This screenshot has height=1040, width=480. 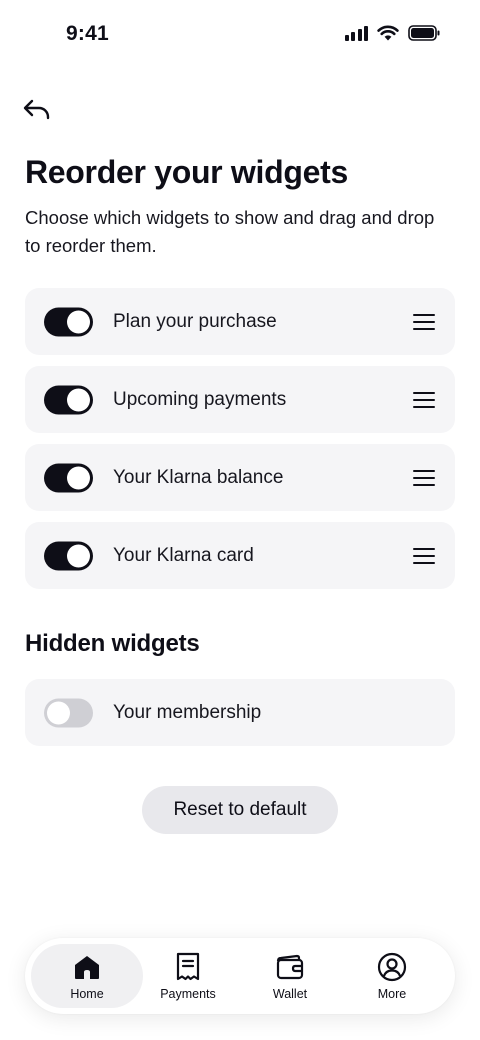 I want to click on back-button, so click(x=40, y=110).